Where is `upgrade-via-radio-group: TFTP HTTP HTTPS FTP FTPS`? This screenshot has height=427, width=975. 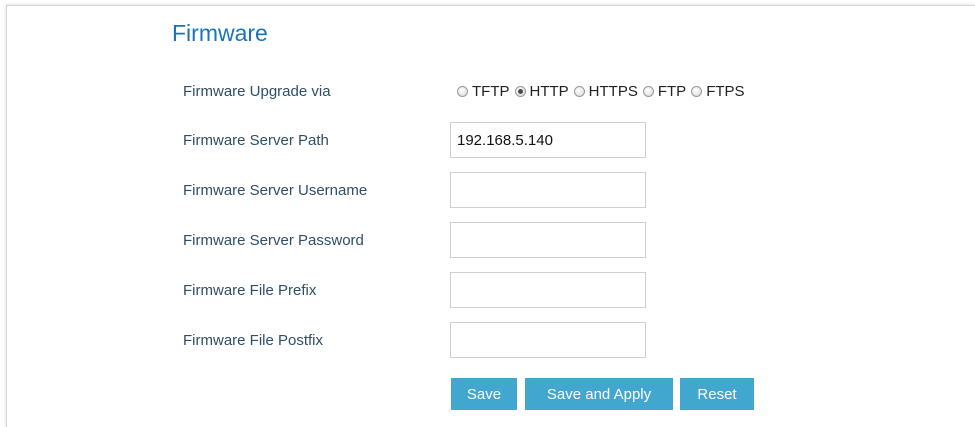
upgrade-via-radio-group: TFTP HTTP HTTPS FTP FTPS is located at coordinates (603, 91).